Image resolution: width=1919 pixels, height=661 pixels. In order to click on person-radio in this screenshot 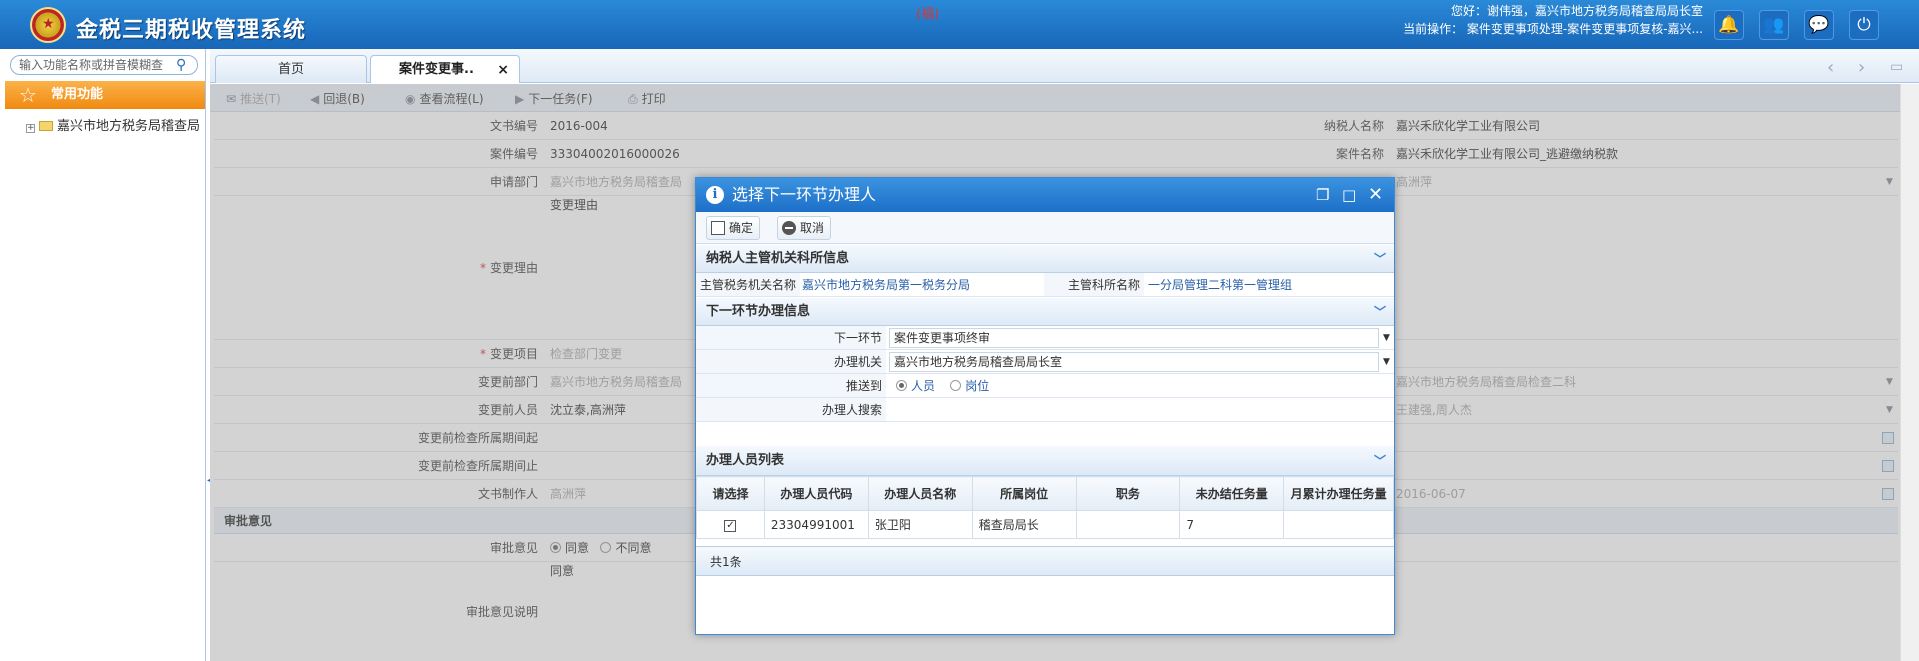, I will do `click(901, 385)`.